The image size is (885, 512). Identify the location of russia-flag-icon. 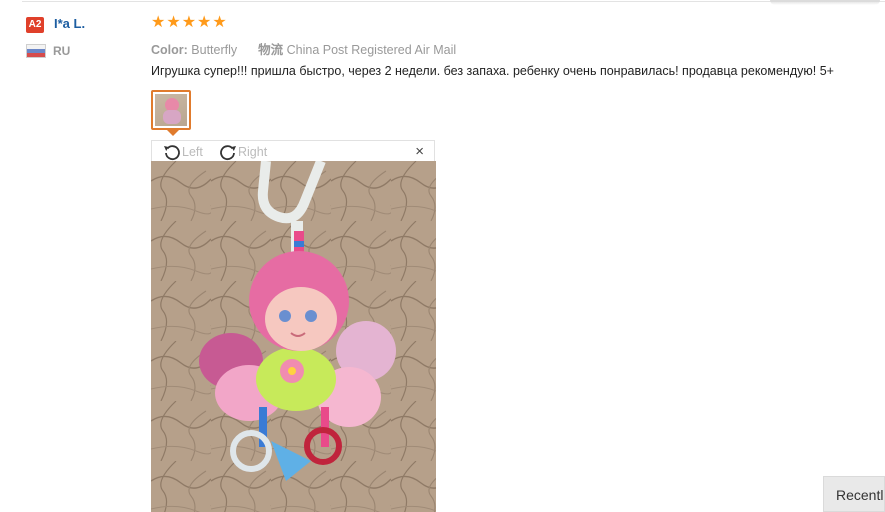
(36, 51).